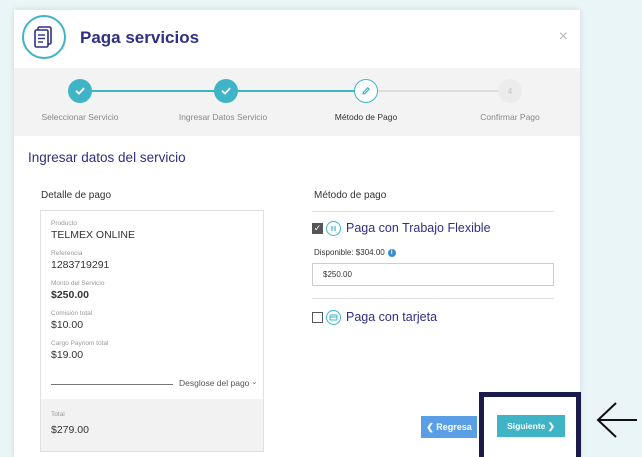  What do you see at coordinates (254, 381) in the screenshot?
I see `chevron-down-icon: ⌄` at bounding box center [254, 381].